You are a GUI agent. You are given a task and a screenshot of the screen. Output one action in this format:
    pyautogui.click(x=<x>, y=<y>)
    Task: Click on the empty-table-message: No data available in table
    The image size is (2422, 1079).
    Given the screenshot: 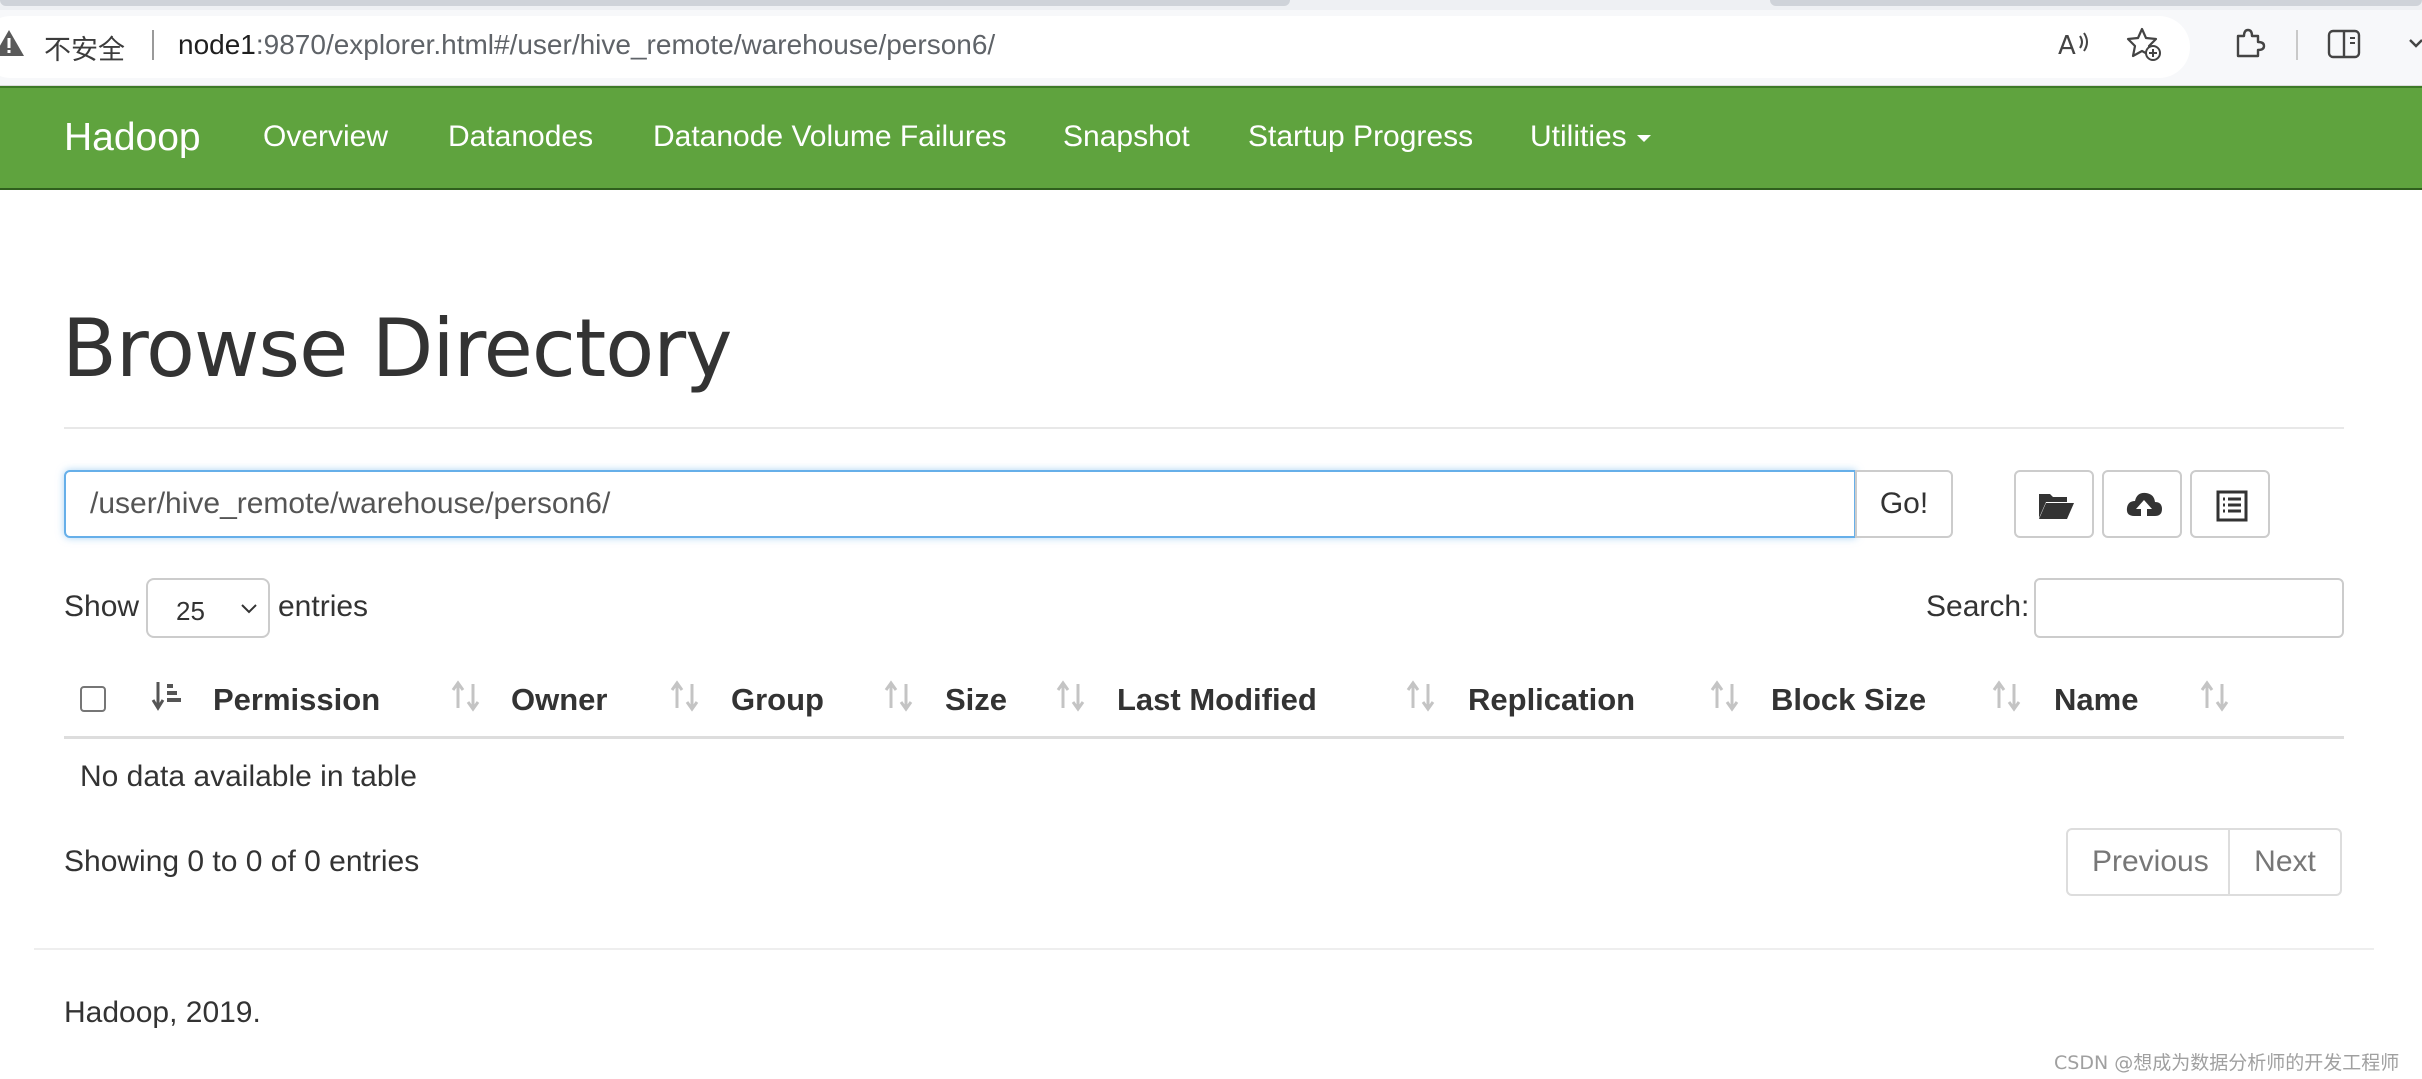 What is the action you would take?
    pyautogui.click(x=248, y=776)
    